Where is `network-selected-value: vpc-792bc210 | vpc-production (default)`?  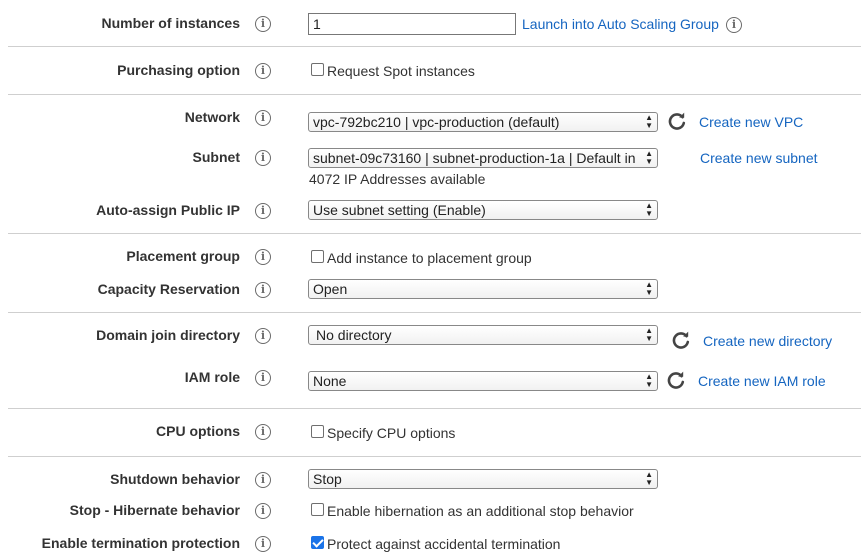 network-selected-value: vpc-792bc210 | vpc-production (default) is located at coordinates (436, 122).